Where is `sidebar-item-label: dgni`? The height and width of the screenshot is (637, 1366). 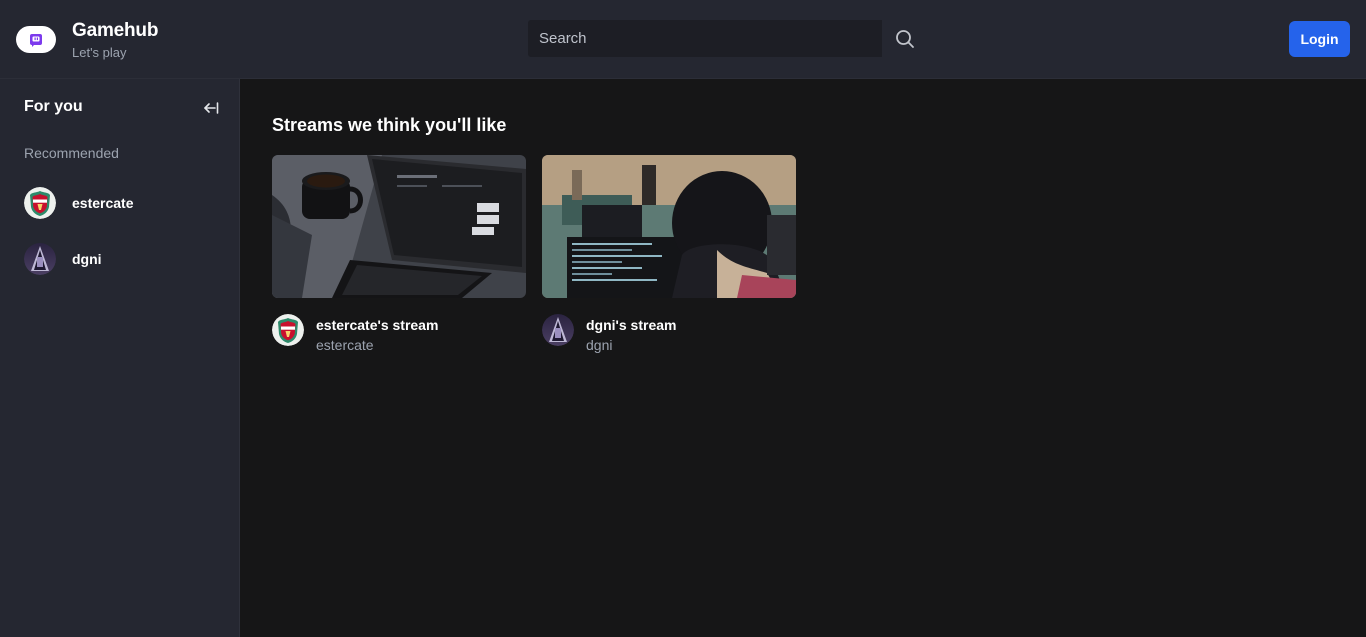 sidebar-item-label: dgni is located at coordinates (87, 259).